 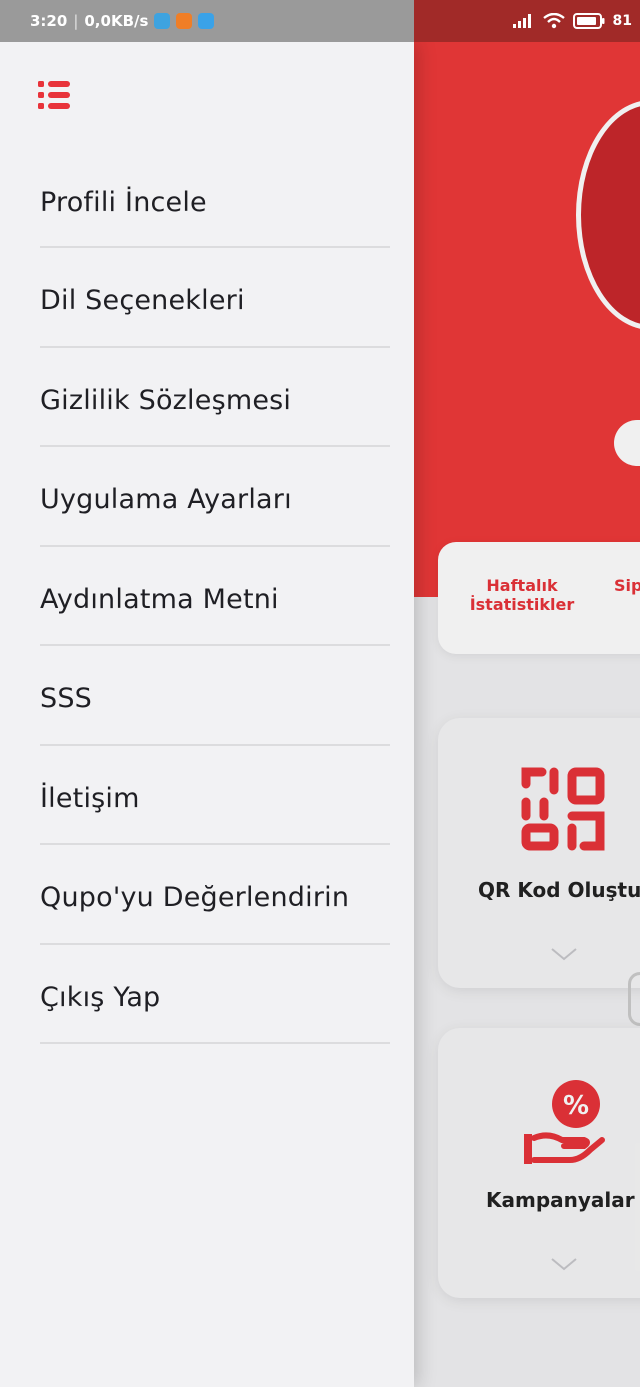 I want to click on qr-code-icon, so click(x=563, y=809).